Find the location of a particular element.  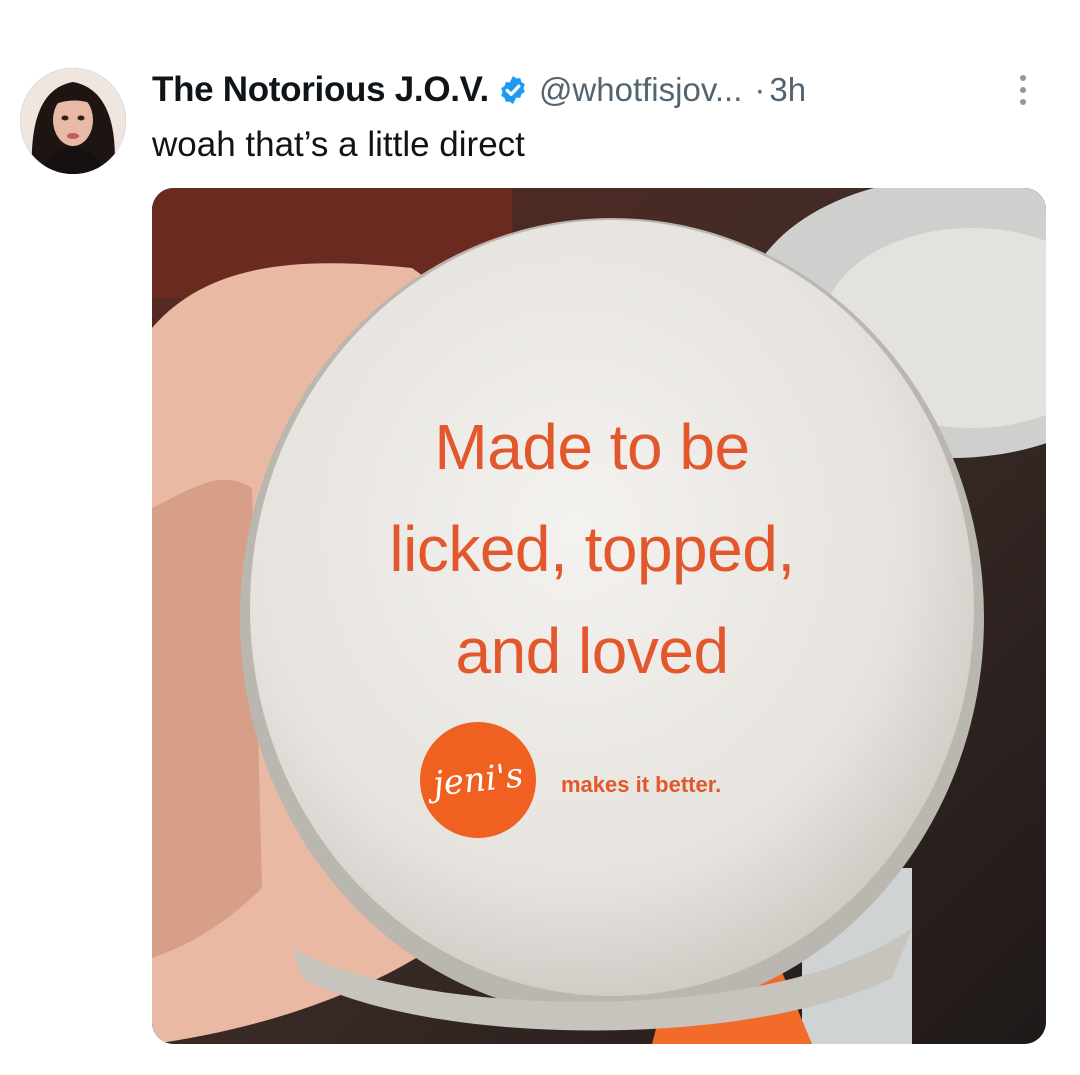

lid-line-2: licked, topped, is located at coordinates (592, 549).